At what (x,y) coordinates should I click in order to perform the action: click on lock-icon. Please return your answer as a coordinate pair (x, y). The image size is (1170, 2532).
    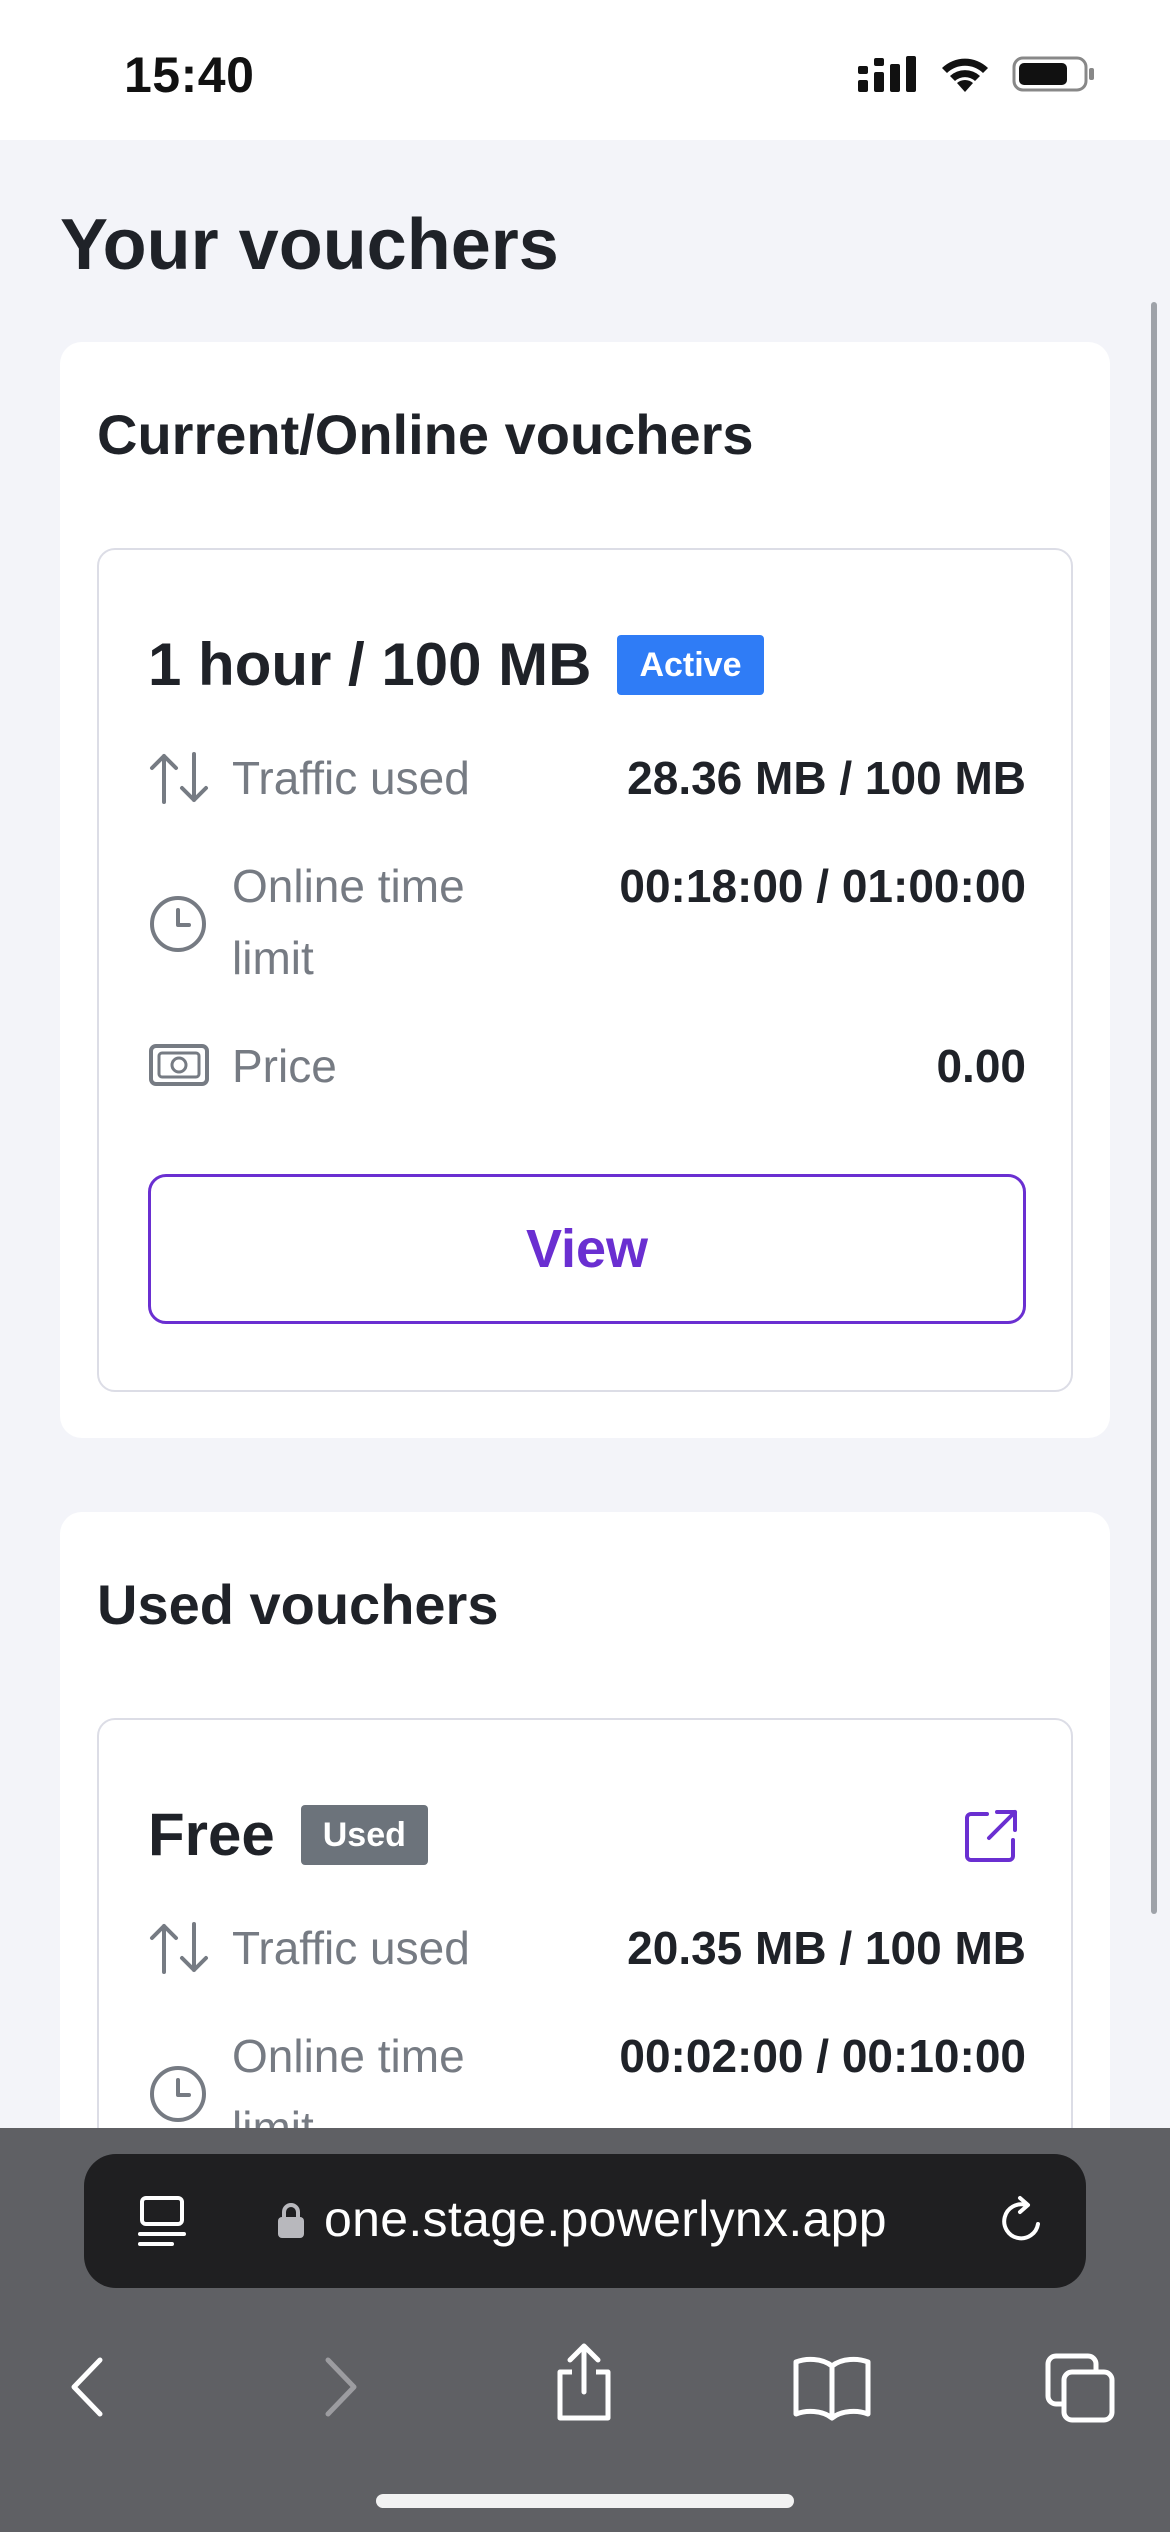
    Looking at the image, I should click on (291, 2220).